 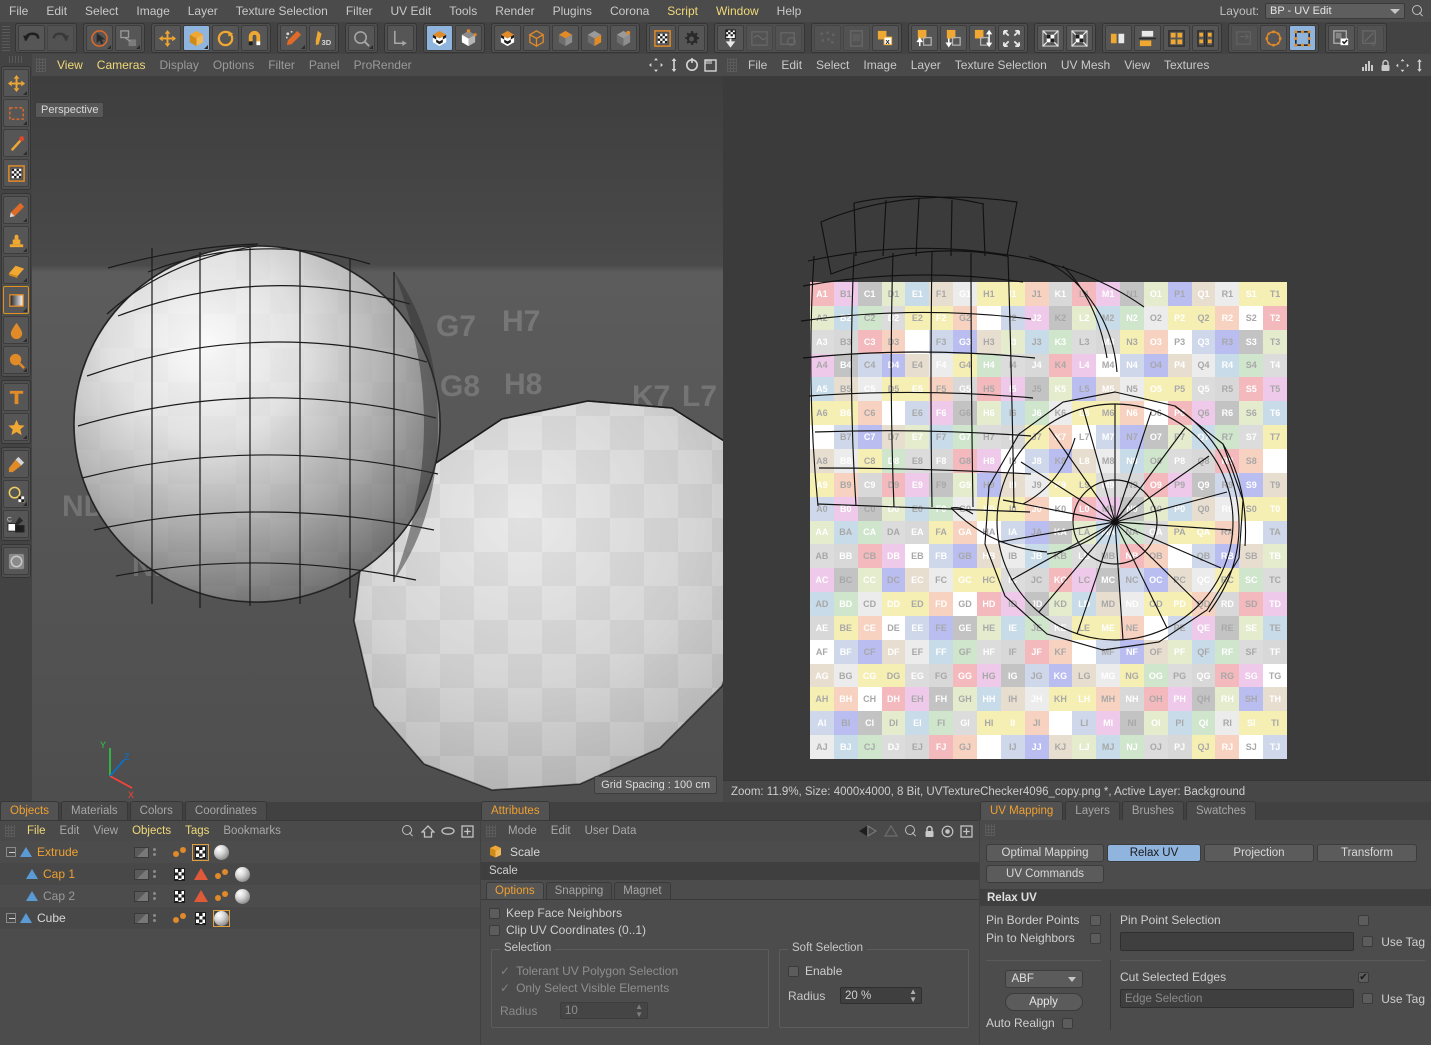 What do you see at coordinates (1092, 810) in the screenshot?
I see `tab-layers: Layers` at bounding box center [1092, 810].